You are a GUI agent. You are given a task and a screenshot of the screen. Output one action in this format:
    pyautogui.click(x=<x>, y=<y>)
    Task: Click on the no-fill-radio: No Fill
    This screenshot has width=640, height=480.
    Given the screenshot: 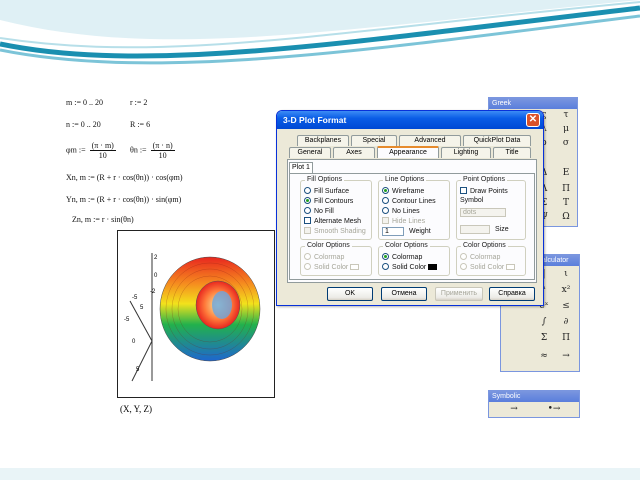 What is the action you would take?
    pyautogui.click(x=319, y=211)
    